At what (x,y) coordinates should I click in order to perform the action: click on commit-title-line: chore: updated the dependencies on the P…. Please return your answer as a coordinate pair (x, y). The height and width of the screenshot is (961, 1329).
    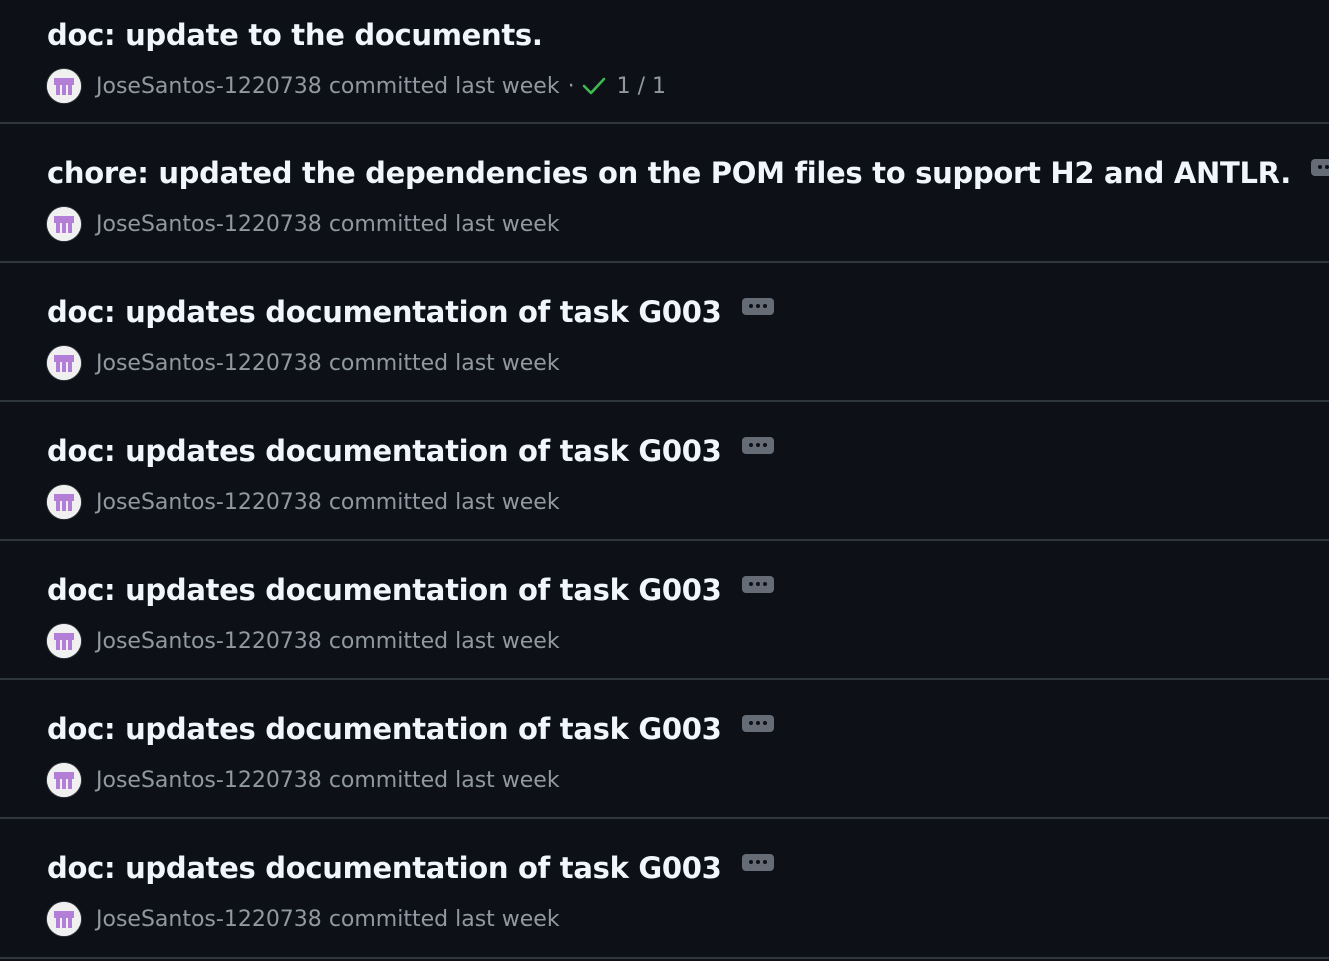
    Looking at the image, I should click on (688, 173).